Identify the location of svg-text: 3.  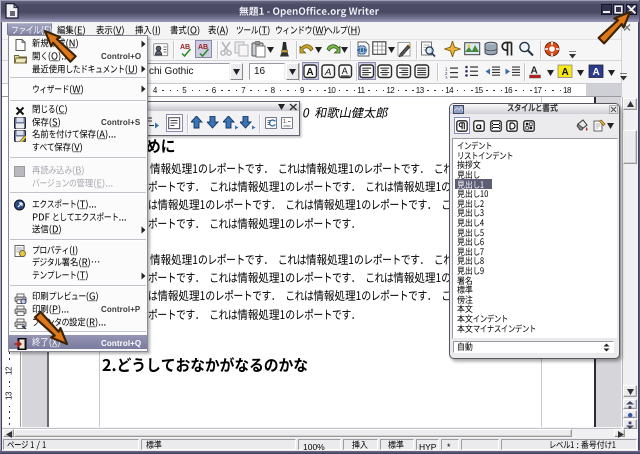
(446, 77).